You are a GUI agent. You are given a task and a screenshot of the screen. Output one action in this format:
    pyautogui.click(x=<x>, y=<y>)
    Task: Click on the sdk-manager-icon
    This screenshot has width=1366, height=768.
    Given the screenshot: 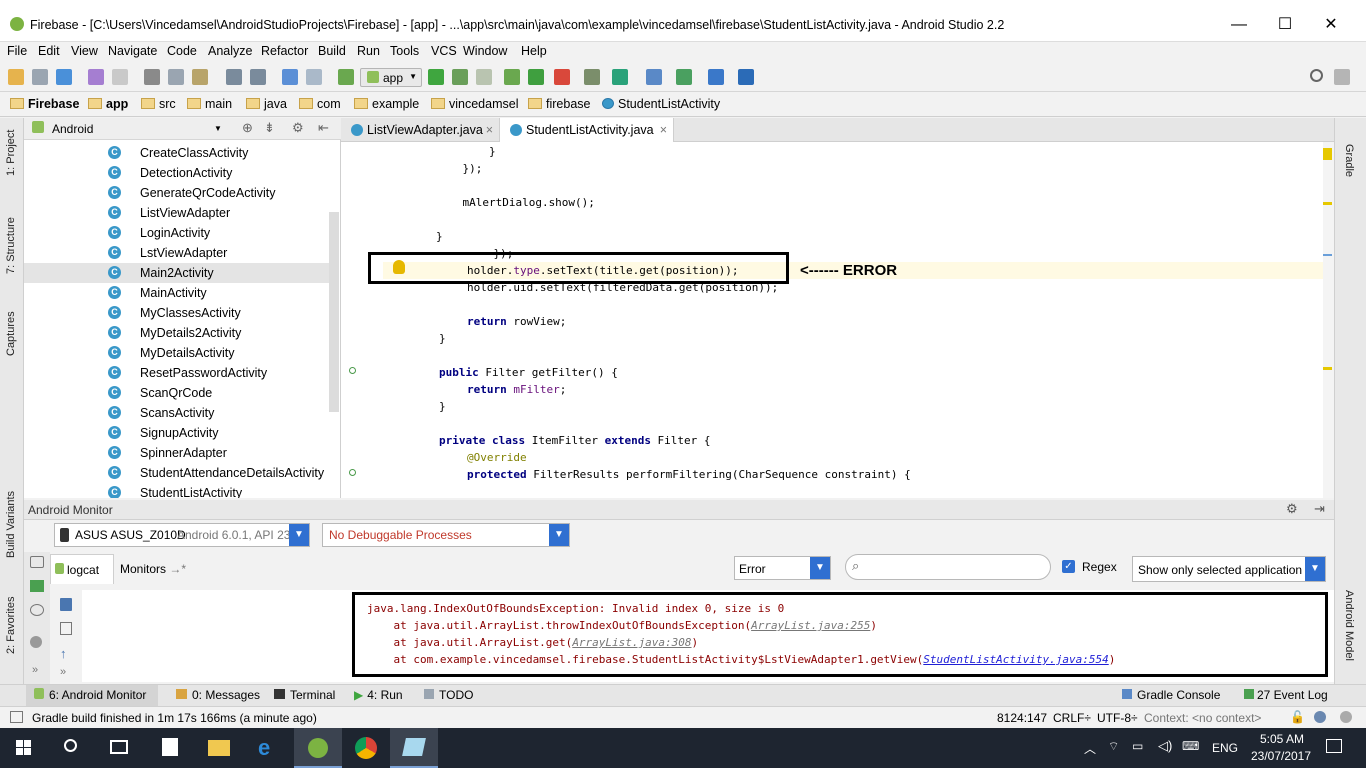 What is the action you would take?
    pyautogui.click(x=684, y=77)
    